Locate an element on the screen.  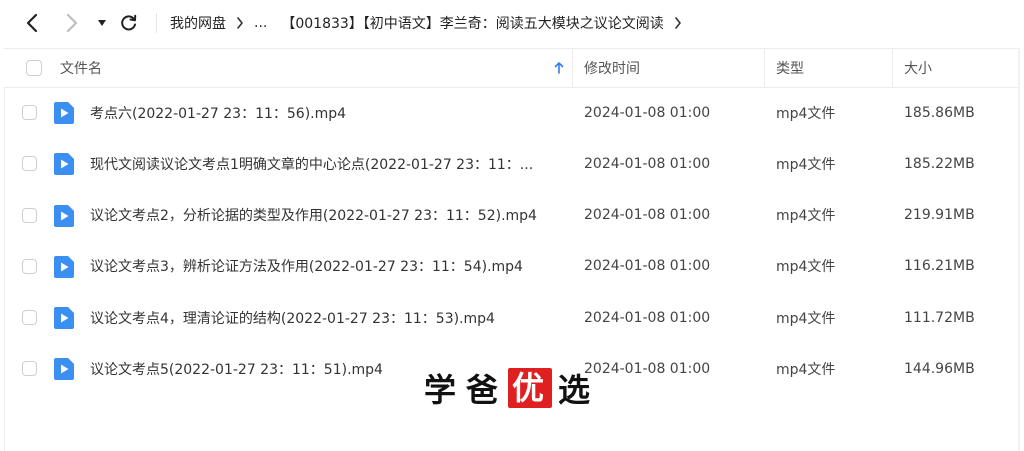
file-size: 111.72MB is located at coordinates (939, 317).